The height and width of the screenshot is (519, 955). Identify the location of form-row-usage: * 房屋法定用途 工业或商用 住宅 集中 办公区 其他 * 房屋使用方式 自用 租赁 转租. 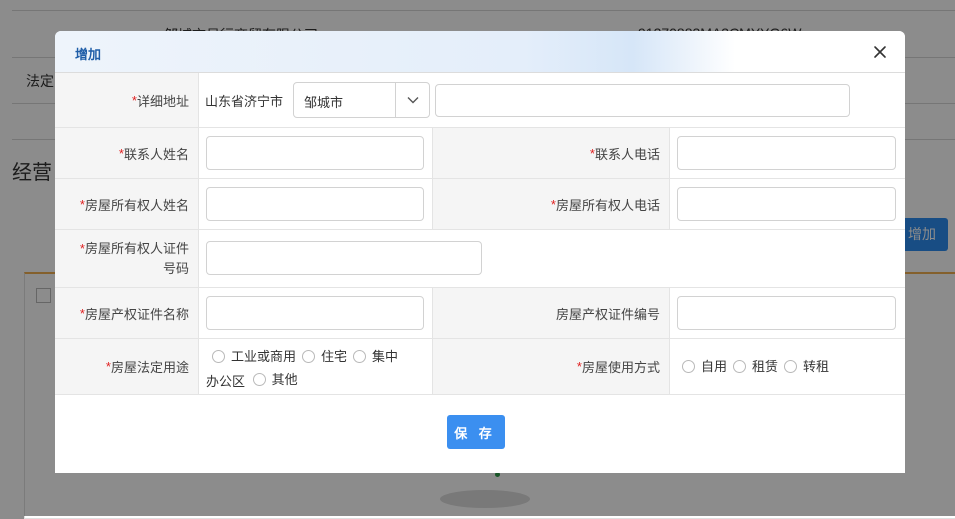
(480, 367).